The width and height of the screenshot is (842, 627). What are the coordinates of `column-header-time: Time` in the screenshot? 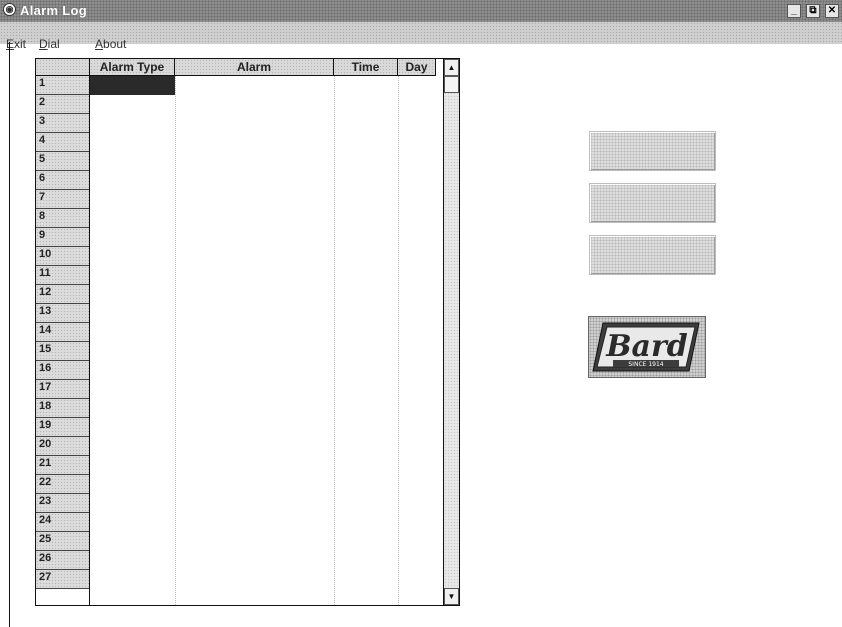 It's located at (366, 67).